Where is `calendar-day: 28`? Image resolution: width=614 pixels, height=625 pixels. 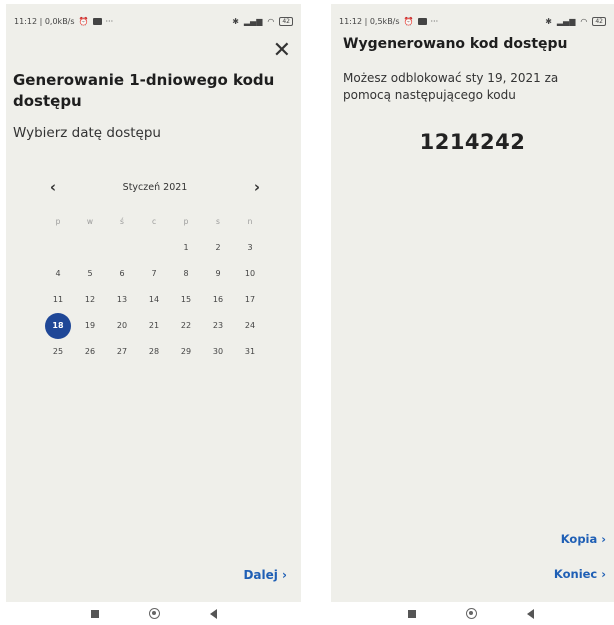 calendar-day: 28 is located at coordinates (154, 352).